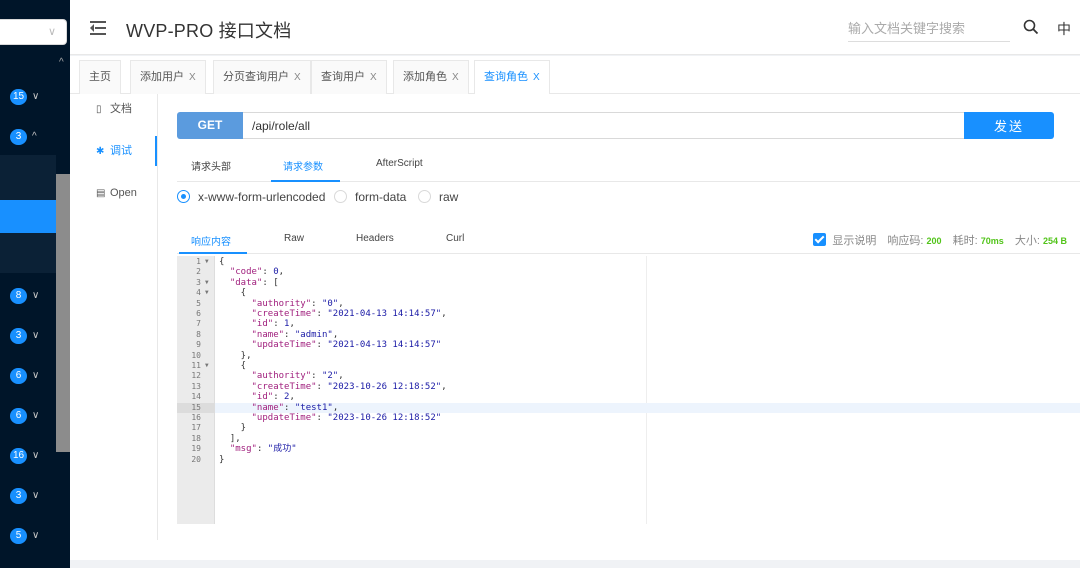 This screenshot has width=1080, height=568. Describe the element at coordinates (98, 28) in the screenshot. I see `menu-toggle-icon` at that location.